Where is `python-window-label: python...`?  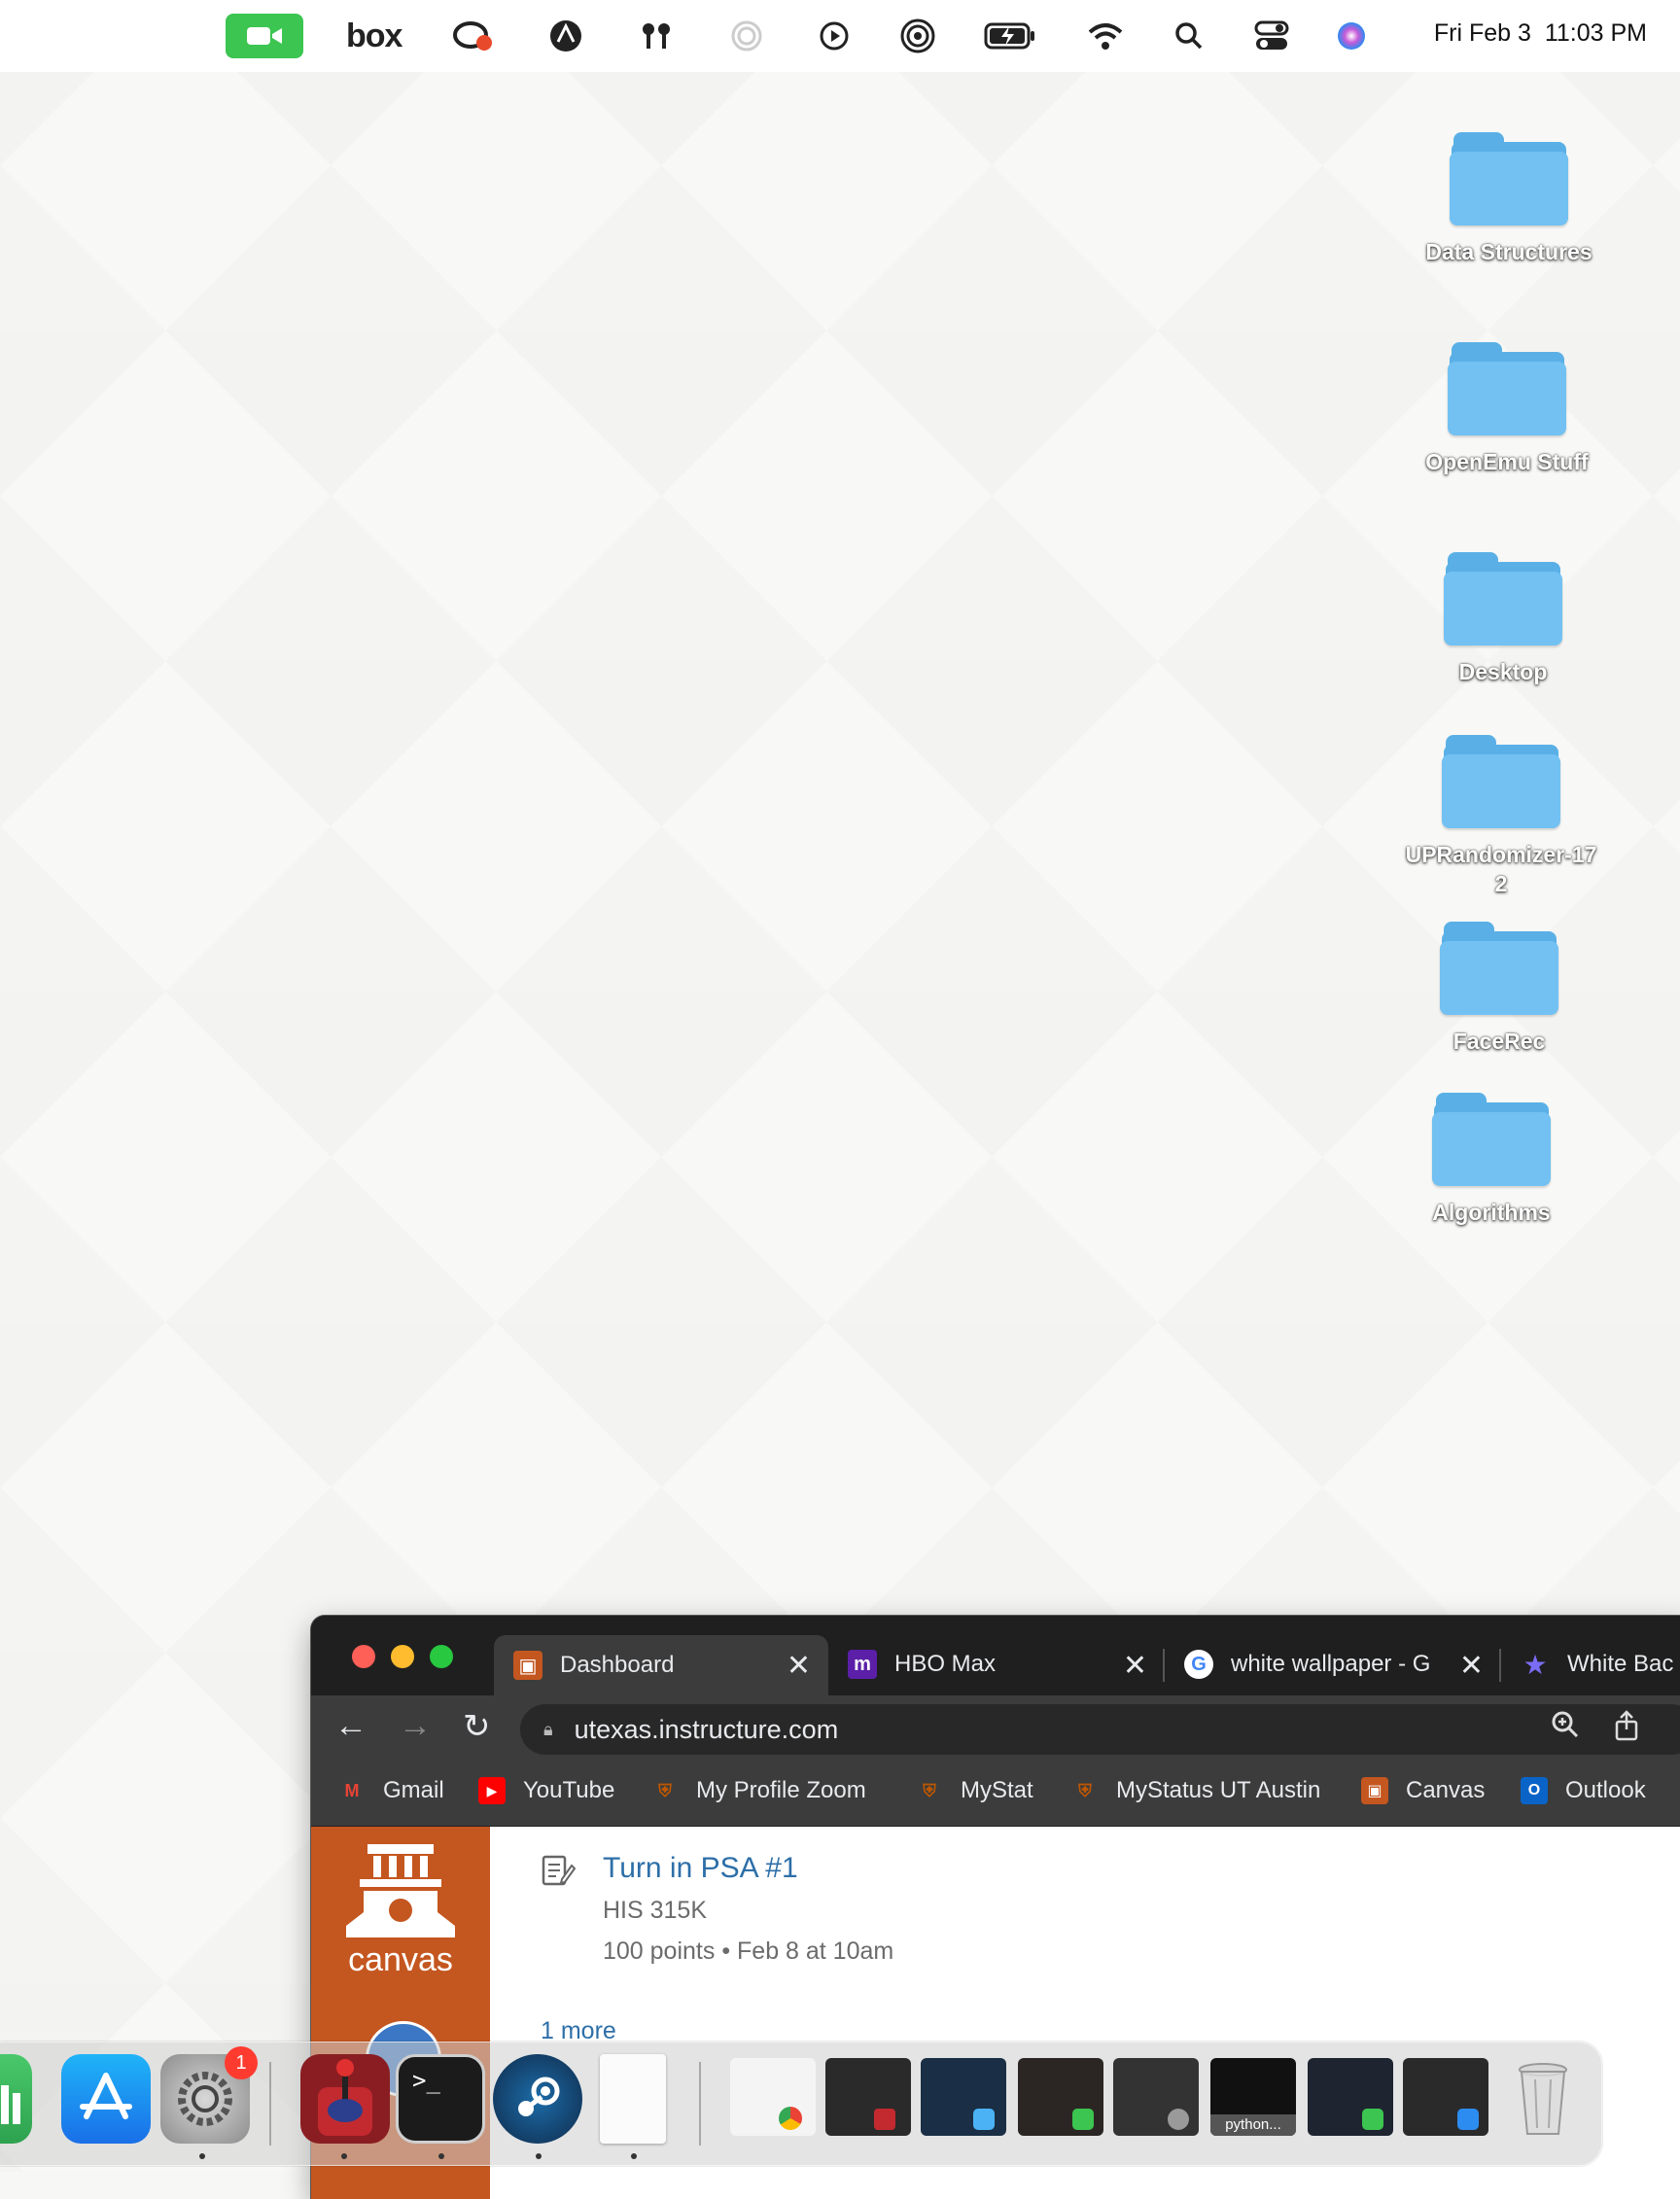 python-window-label: python... is located at coordinates (1253, 2125).